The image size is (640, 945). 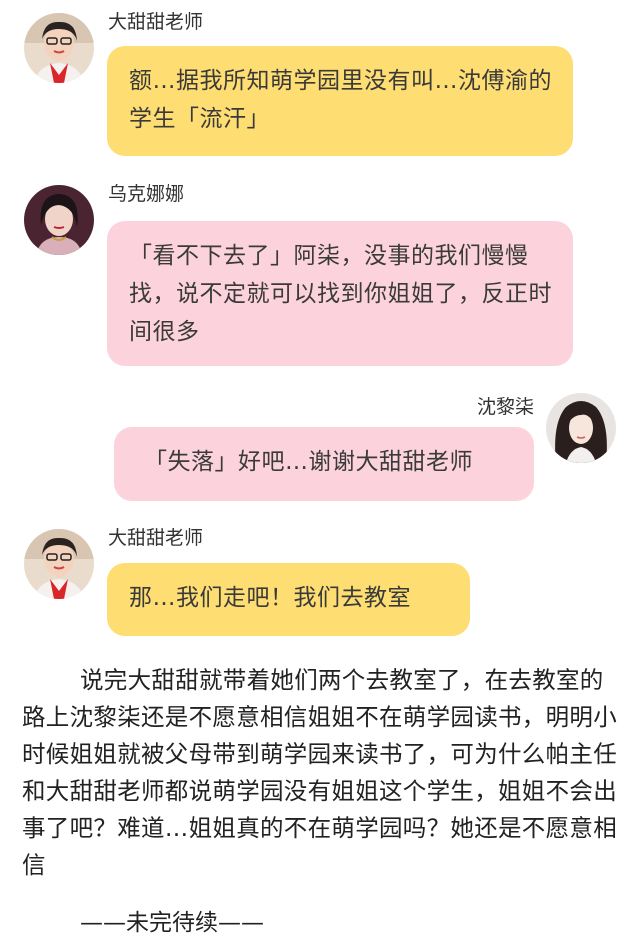 What do you see at coordinates (146, 194) in the screenshot?
I see `sender-name: 乌克娜娜` at bounding box center [146, 194].